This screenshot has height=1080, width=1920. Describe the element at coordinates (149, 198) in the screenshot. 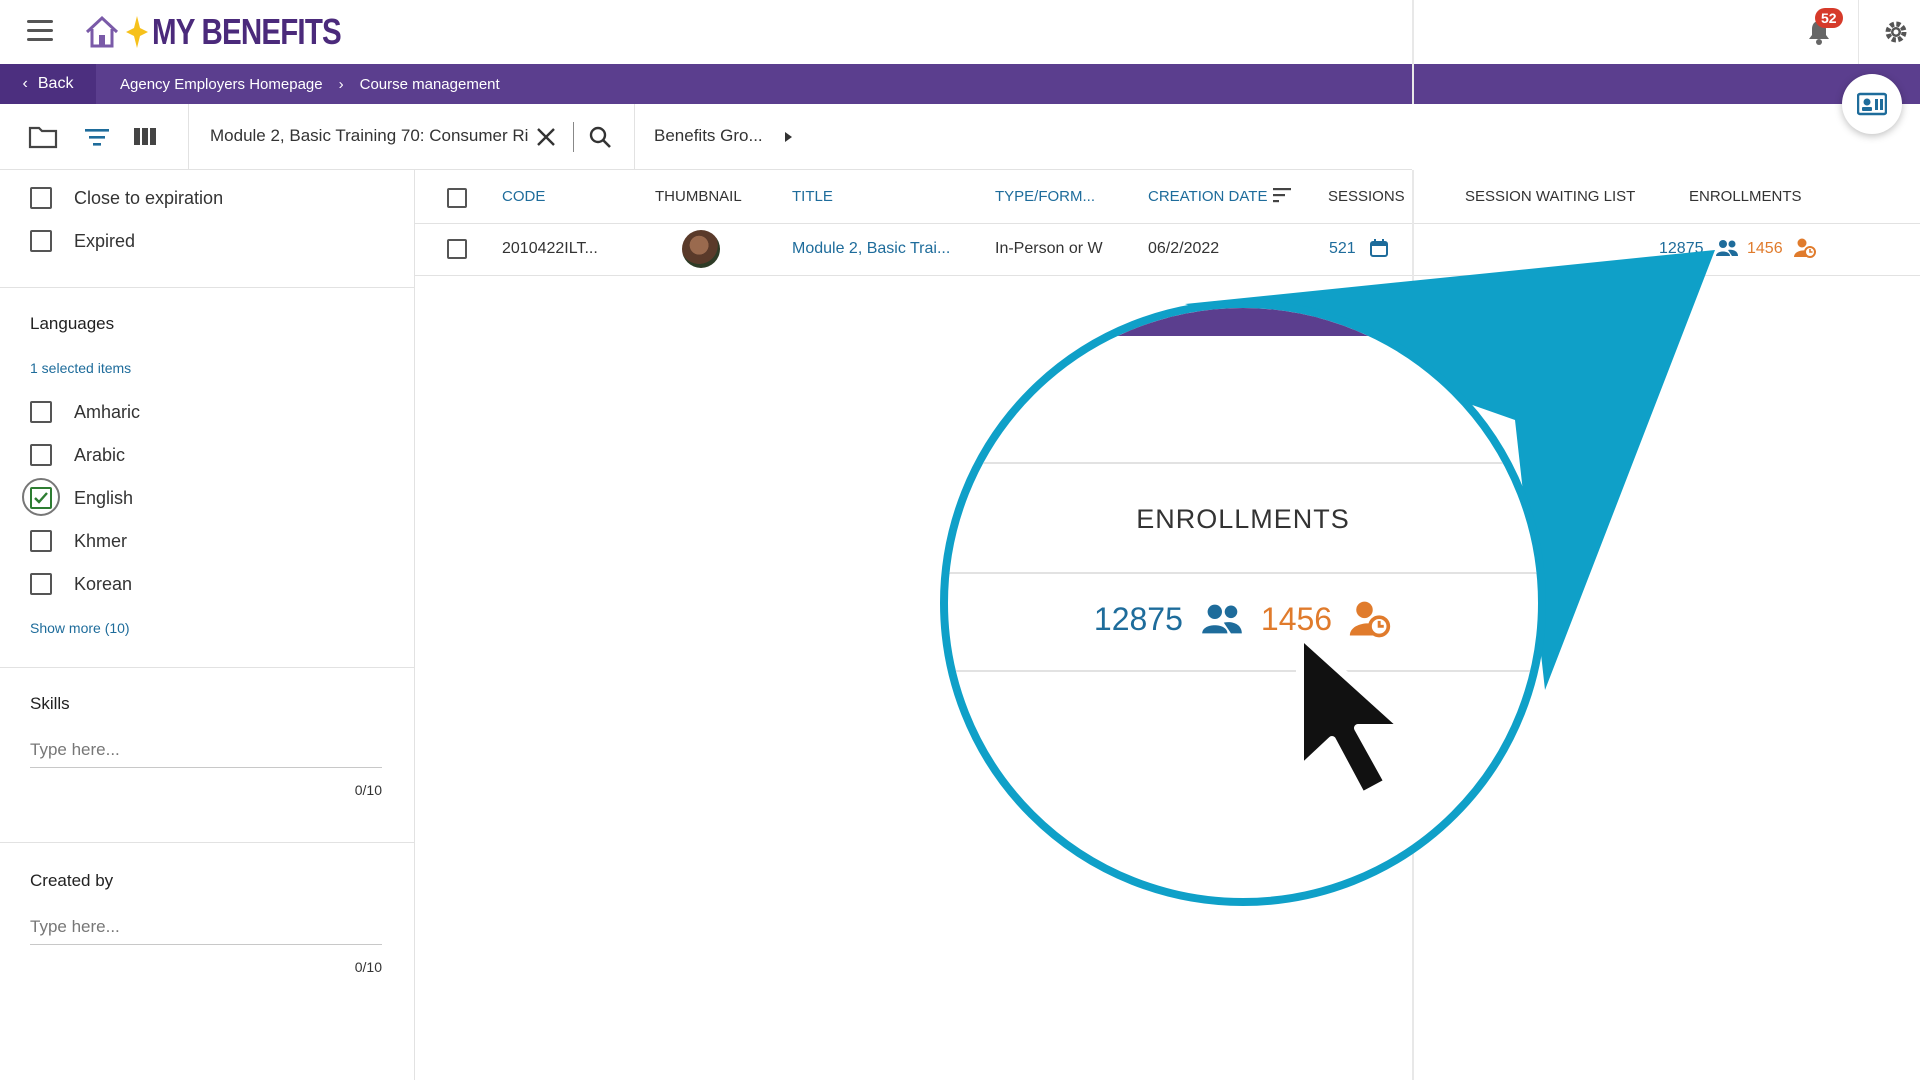

I see `checkbox-label: Close to expiration` at that location.